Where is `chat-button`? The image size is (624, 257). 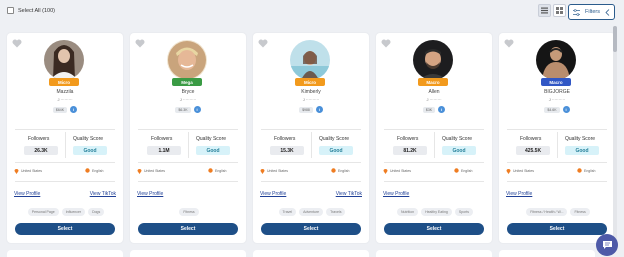
chat-button is located at coordinates (607, 245).